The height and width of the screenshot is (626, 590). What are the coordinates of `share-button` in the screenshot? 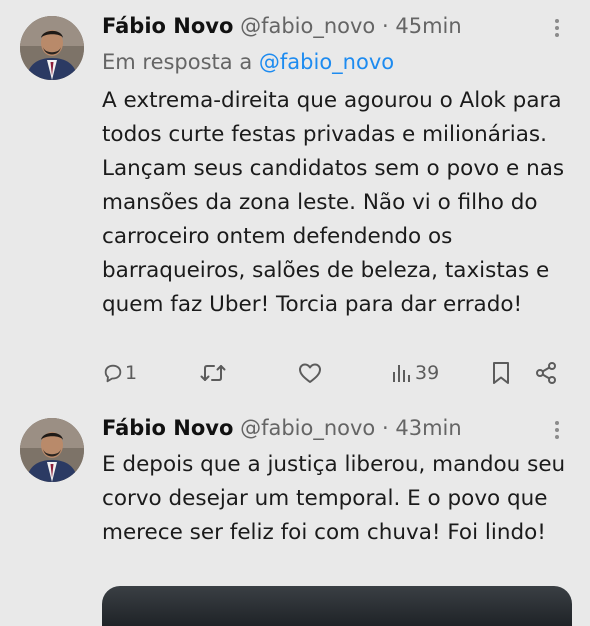 It's located at (546, 373).